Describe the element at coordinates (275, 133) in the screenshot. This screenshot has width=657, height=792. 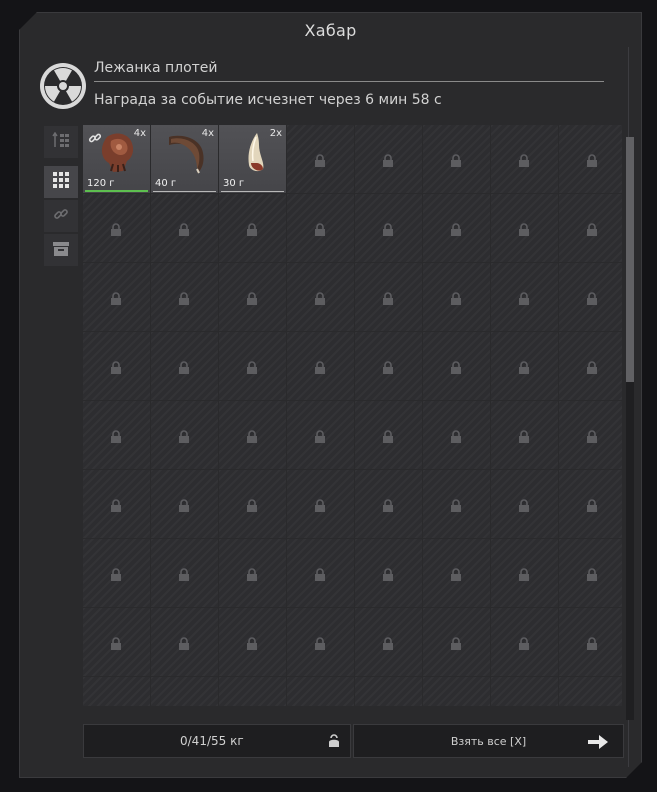
I see `item-quantity: 2x` at that location.